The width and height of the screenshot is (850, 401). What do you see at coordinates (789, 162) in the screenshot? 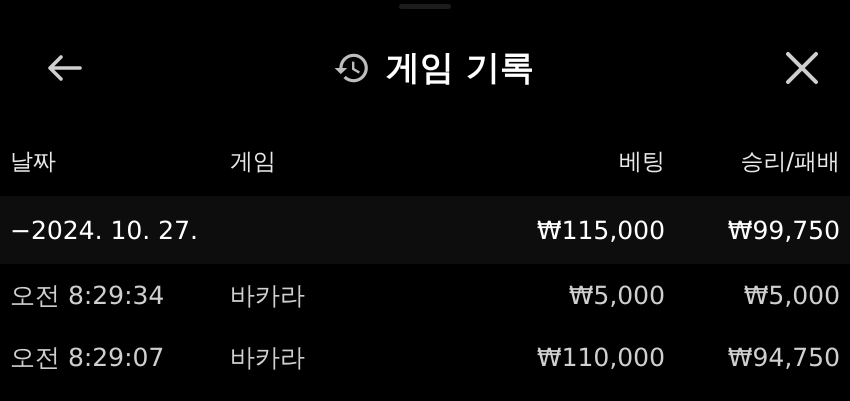
I see `column-header: 승리/패배` at bounding box center [789, 162].